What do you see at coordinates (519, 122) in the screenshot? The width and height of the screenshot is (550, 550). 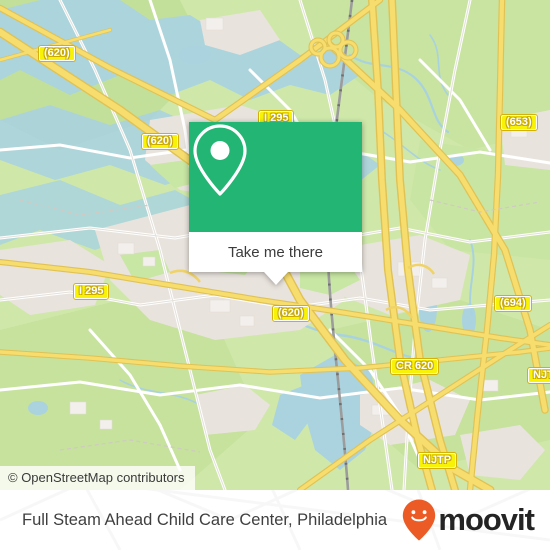 I see `road-shield: (653)` at bounding box center [519, 122].